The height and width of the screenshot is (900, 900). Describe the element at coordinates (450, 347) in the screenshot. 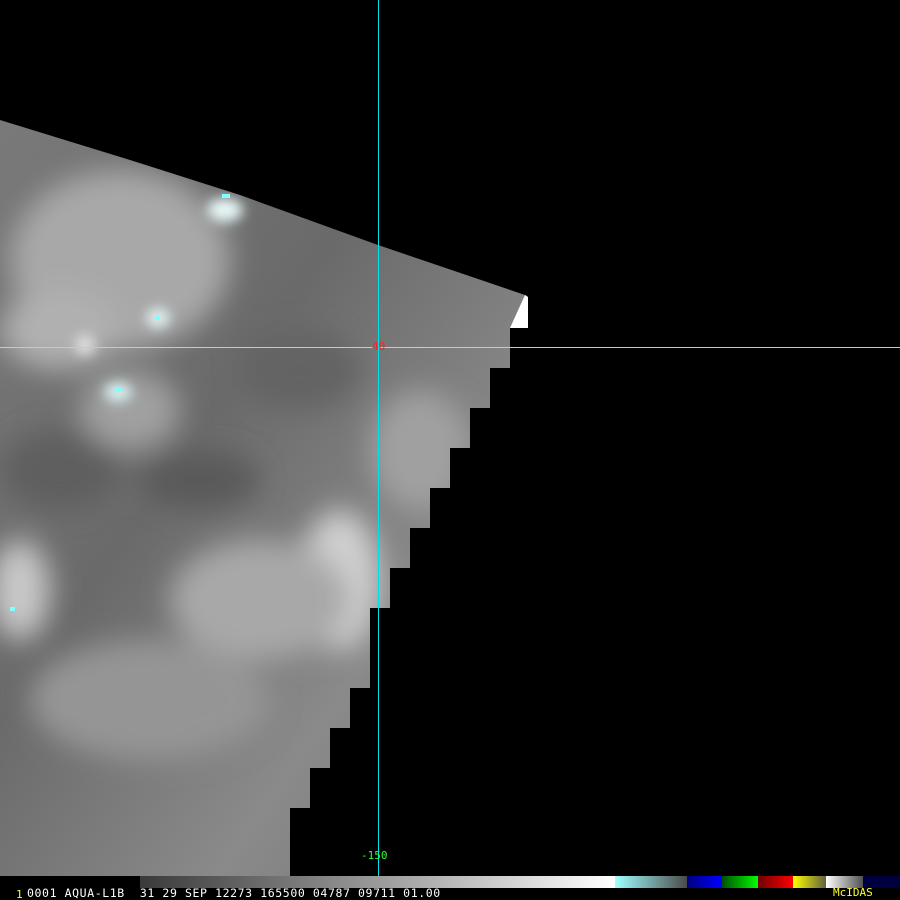

I see `latitude-line` at that location.